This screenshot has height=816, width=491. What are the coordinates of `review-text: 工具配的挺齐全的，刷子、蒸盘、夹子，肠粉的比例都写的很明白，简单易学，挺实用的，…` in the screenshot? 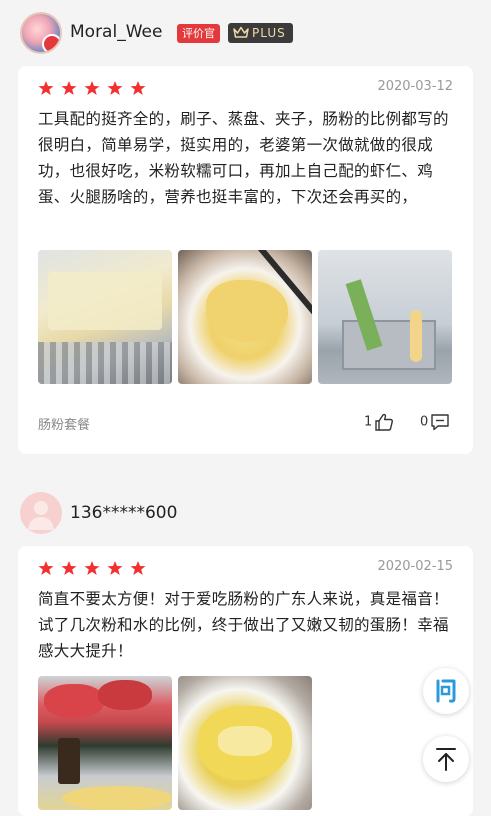 It's located at (246, 158).